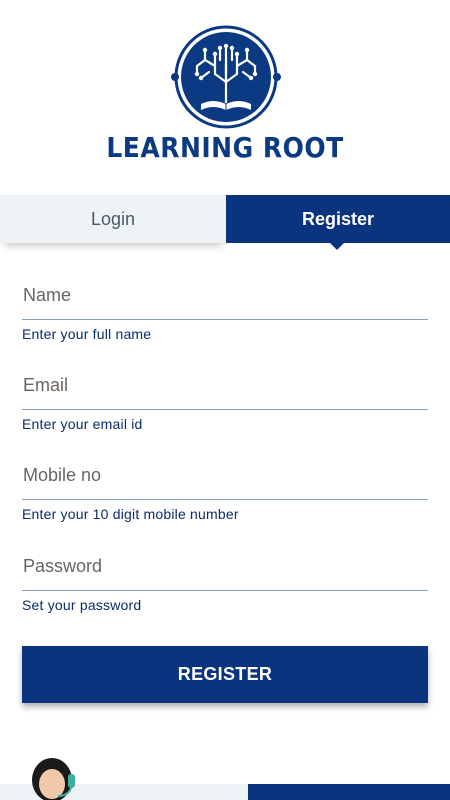 The width and height of the screenshot is (450, 800). I want to click on name-hint: Enter your full name, so click(87, 334).